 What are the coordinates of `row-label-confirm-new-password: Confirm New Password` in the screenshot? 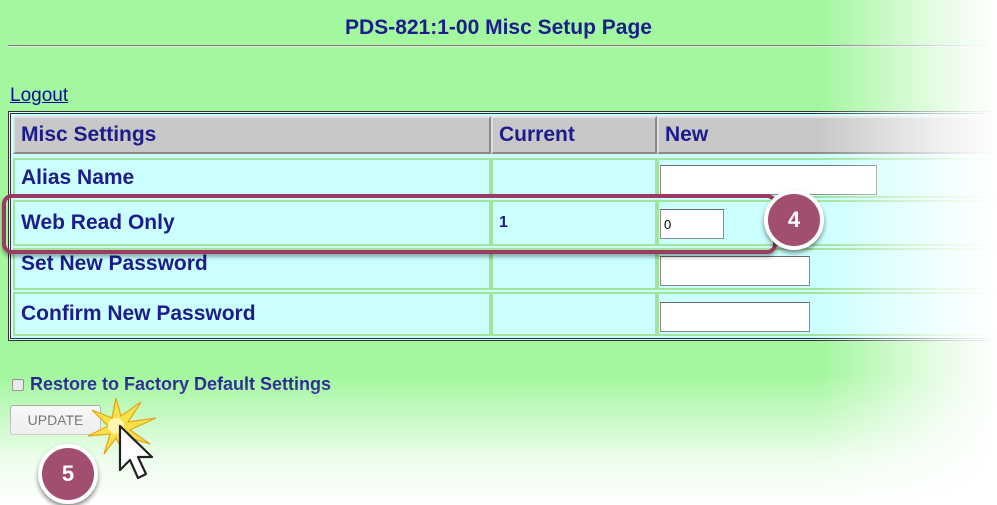 It's located at (252, 314).